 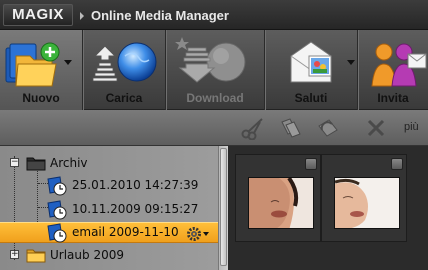 What do you see at coordinates (124, 62) in the screenshot?
I see `upload-globe-icon` at bounding box center [124, 62].